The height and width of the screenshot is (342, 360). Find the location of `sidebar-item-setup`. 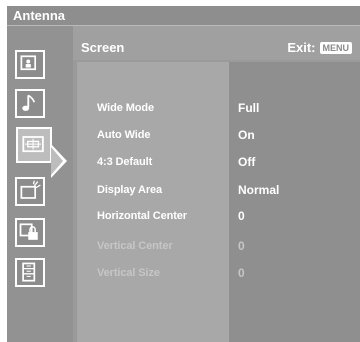

sidebar-item-setup is located at coordinates (30, 272).